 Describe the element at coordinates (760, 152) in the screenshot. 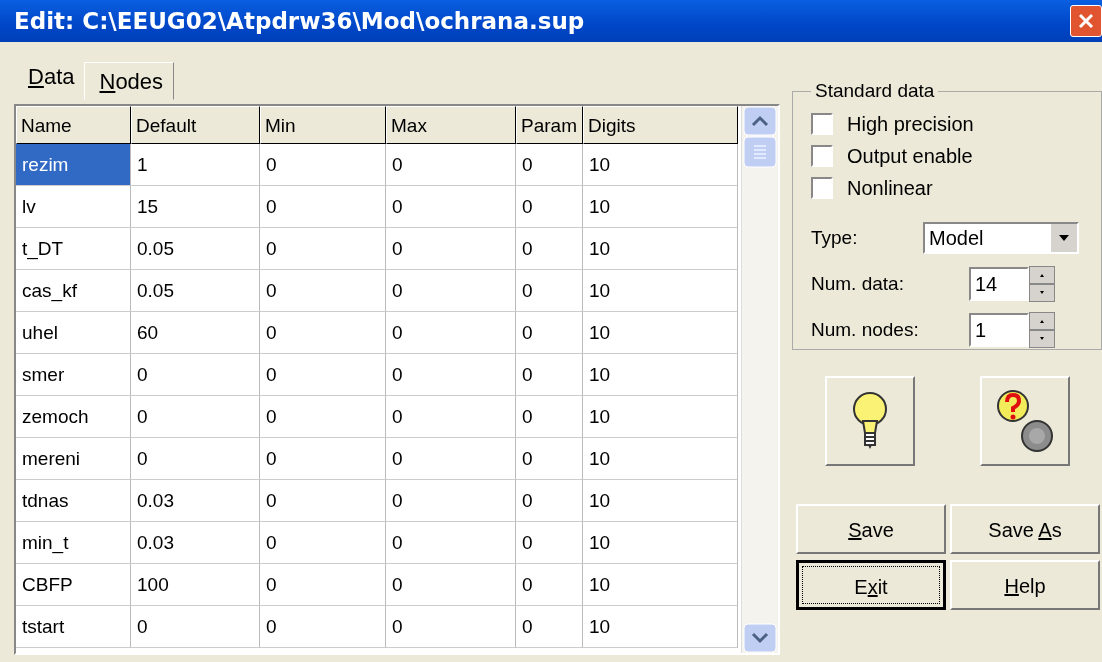

I see `scroll-thumb` at that location.